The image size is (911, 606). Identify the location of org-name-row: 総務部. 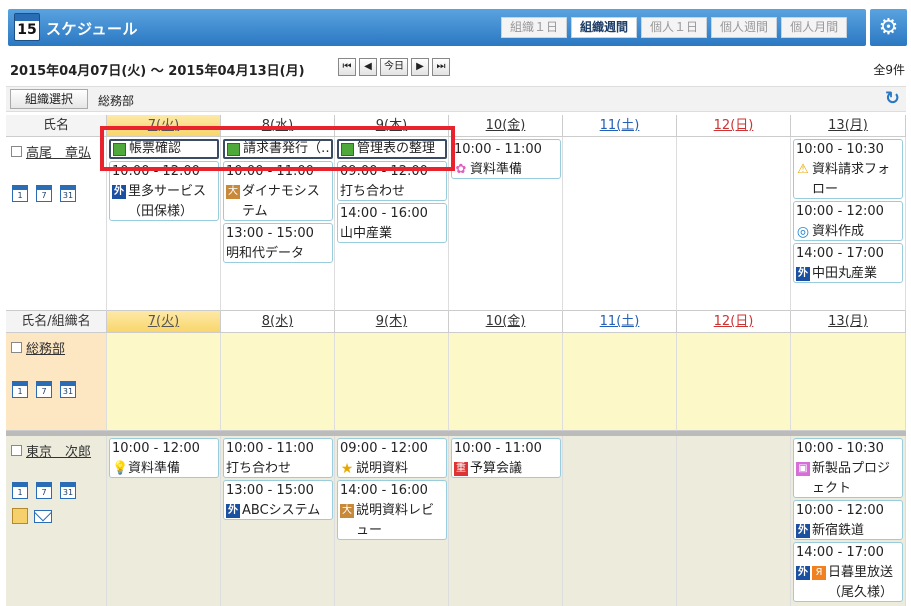
(38, 347).